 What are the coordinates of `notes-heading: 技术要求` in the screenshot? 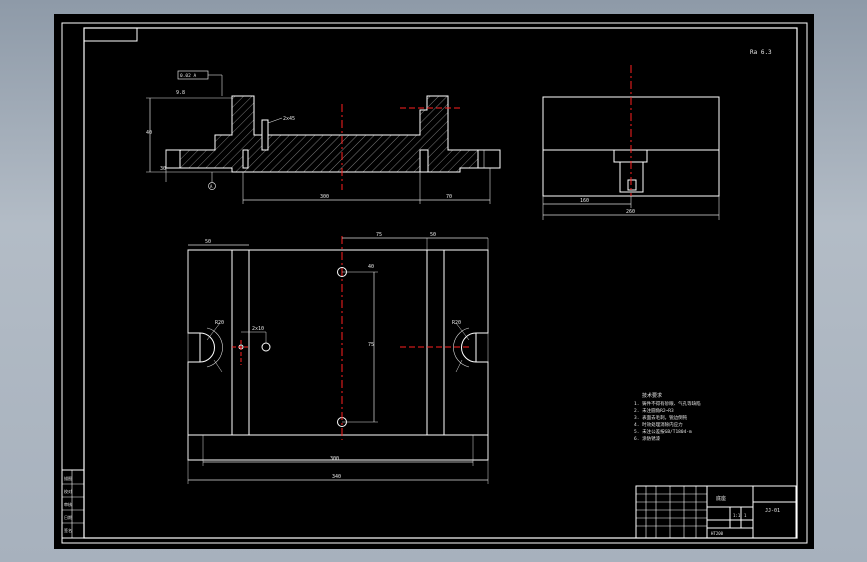 It's located at (652, 395).